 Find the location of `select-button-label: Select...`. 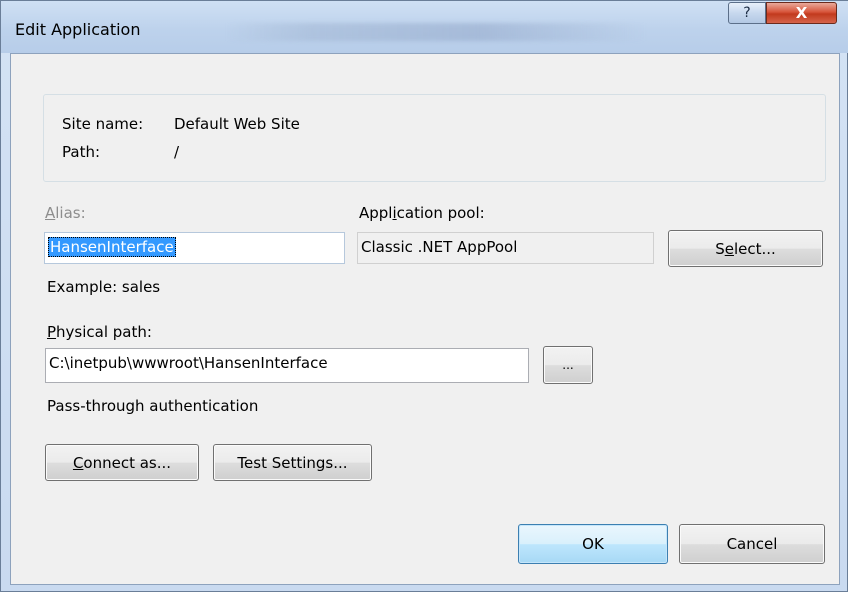

select-button-label: Select... is located at coordinates (745, 248).